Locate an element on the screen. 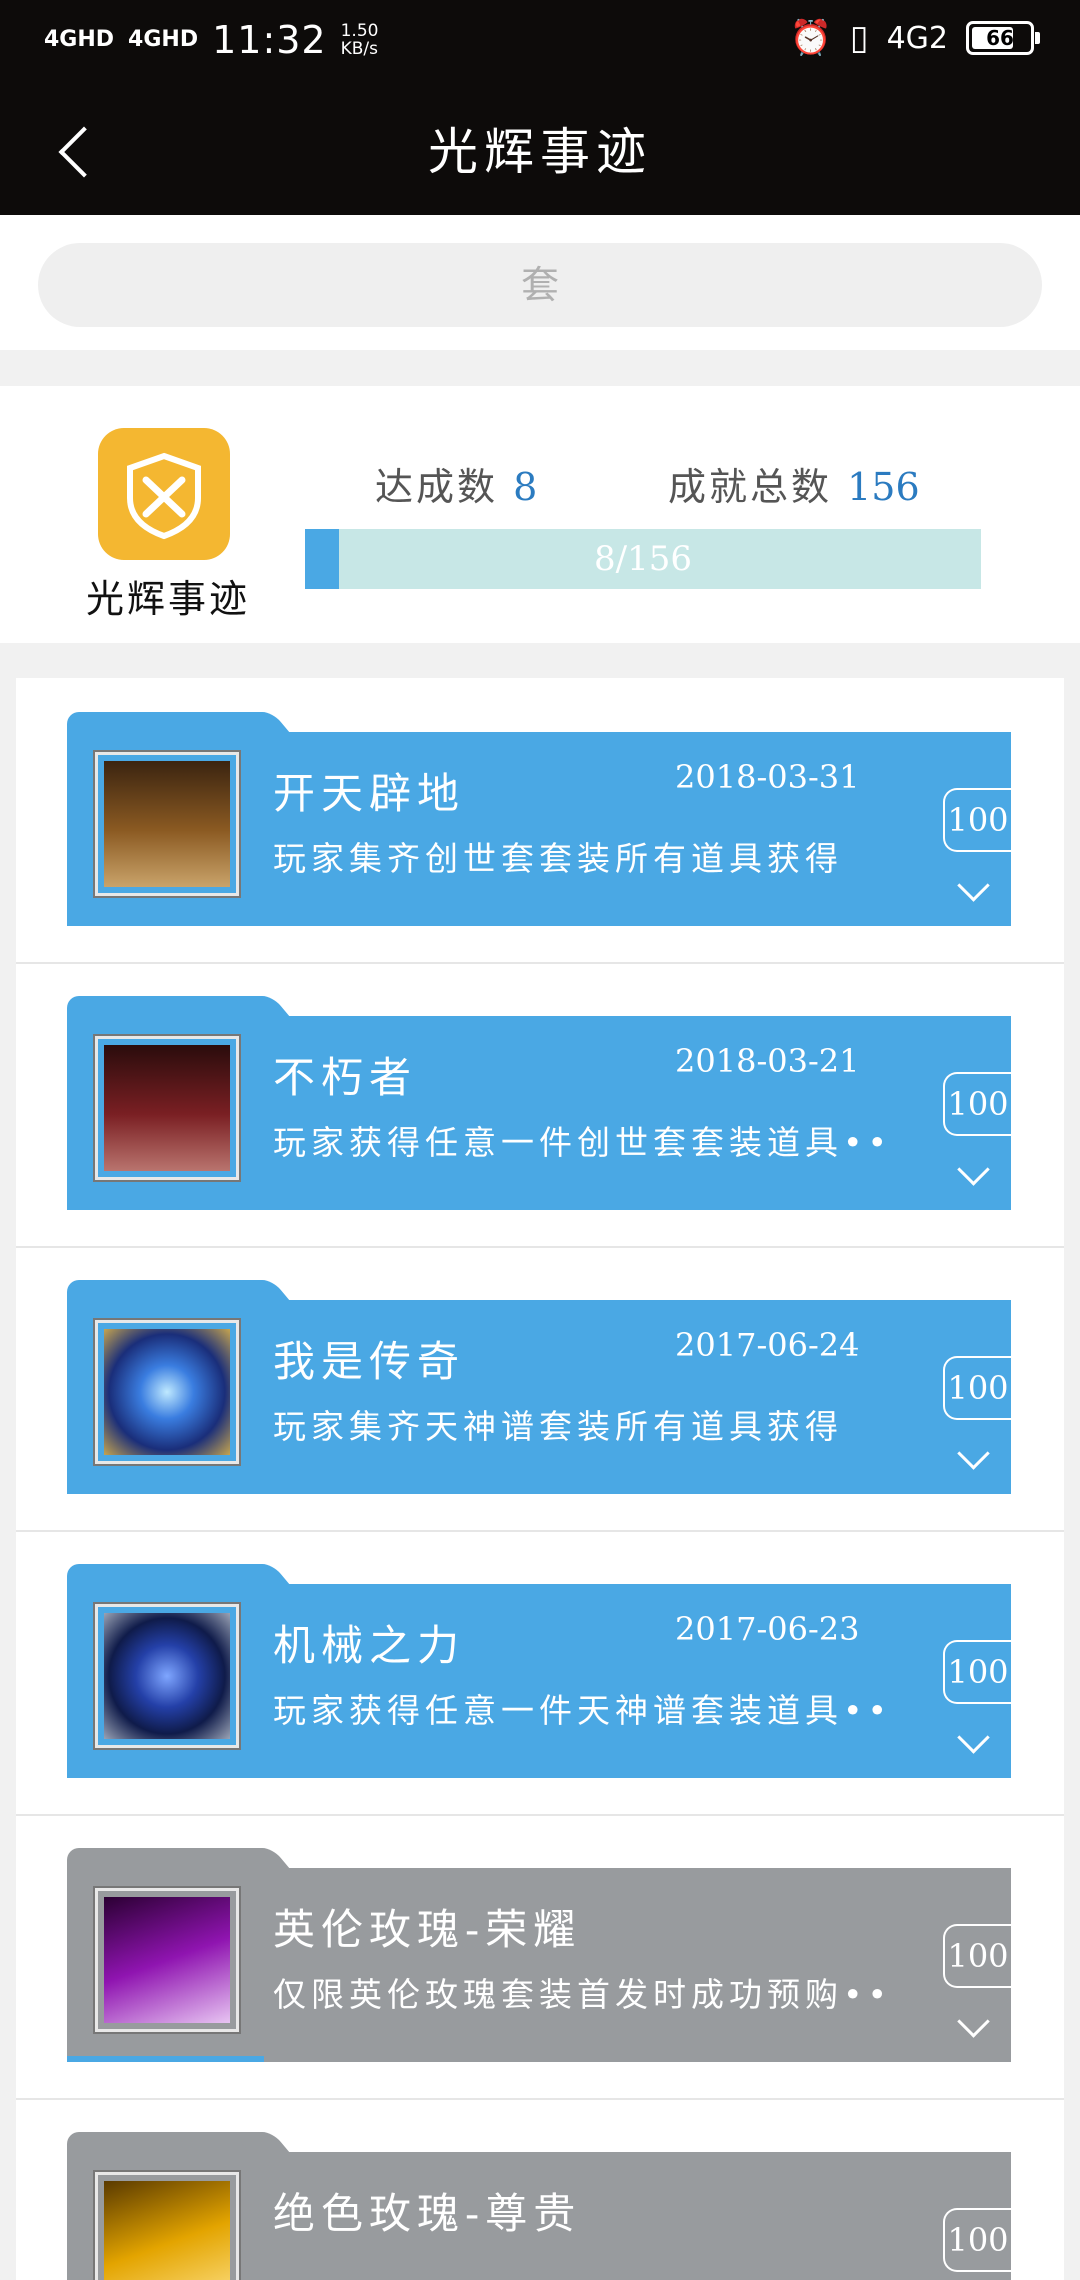 This screenshot has height=2280, width=1080. total-count: 成就总数 156 is located at coordinates (794, 483).